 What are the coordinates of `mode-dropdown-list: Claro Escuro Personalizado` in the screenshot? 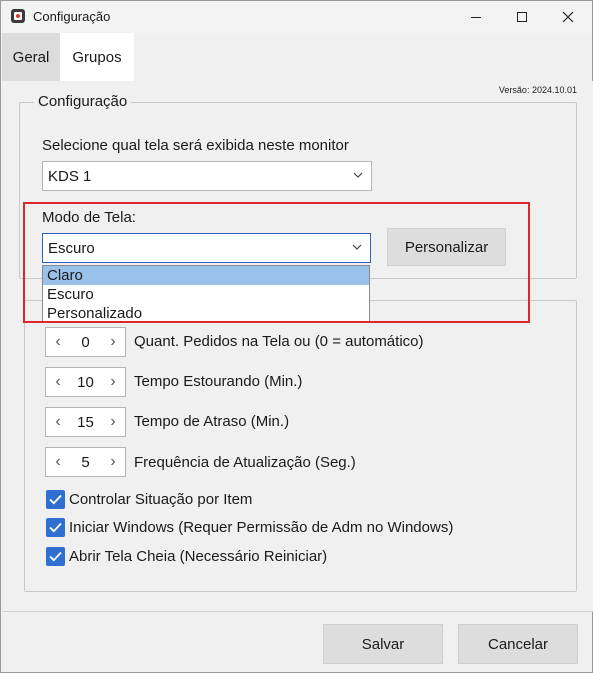 It's located at (206, 294).